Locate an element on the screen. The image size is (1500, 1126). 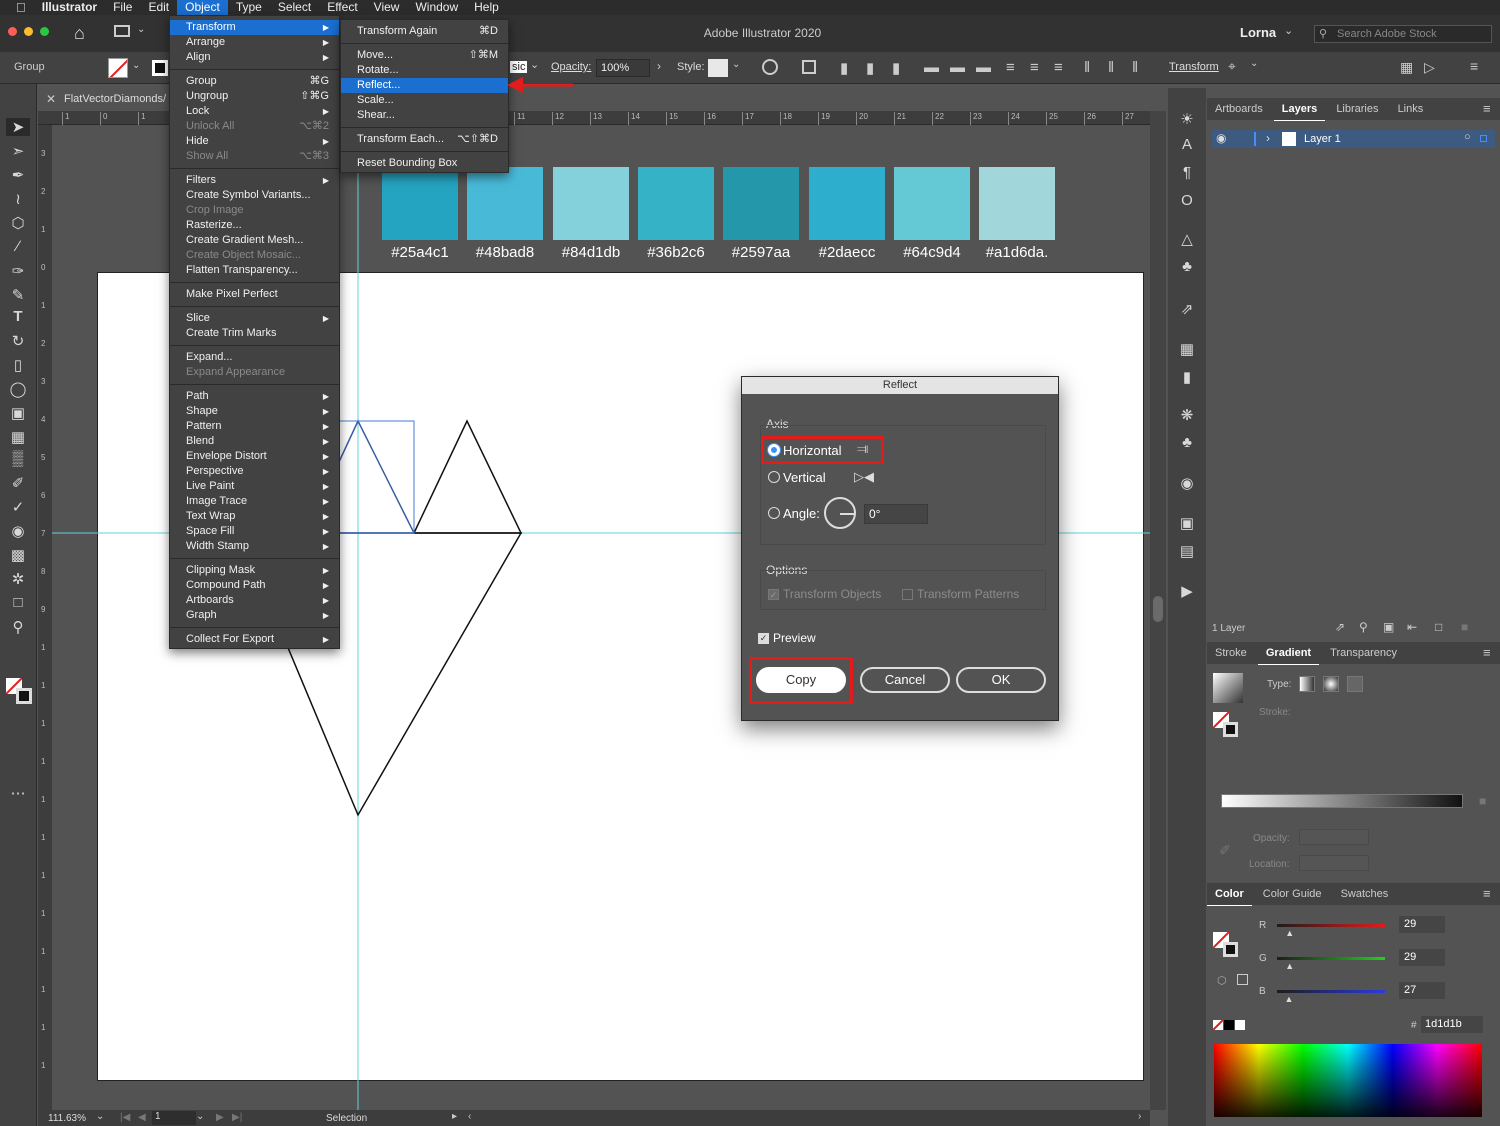
vertical-scrollbar is located at coordinates (1158, 610).